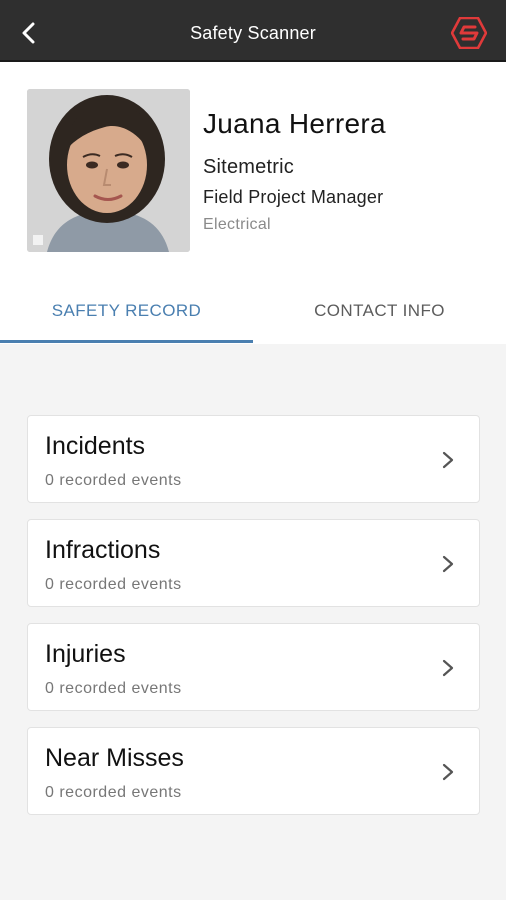 This screenshot has width=506, height=900. Describe the element at coordinates (294, 123) in the screenshot. I see `person-name: Juana Herrera` at that location.